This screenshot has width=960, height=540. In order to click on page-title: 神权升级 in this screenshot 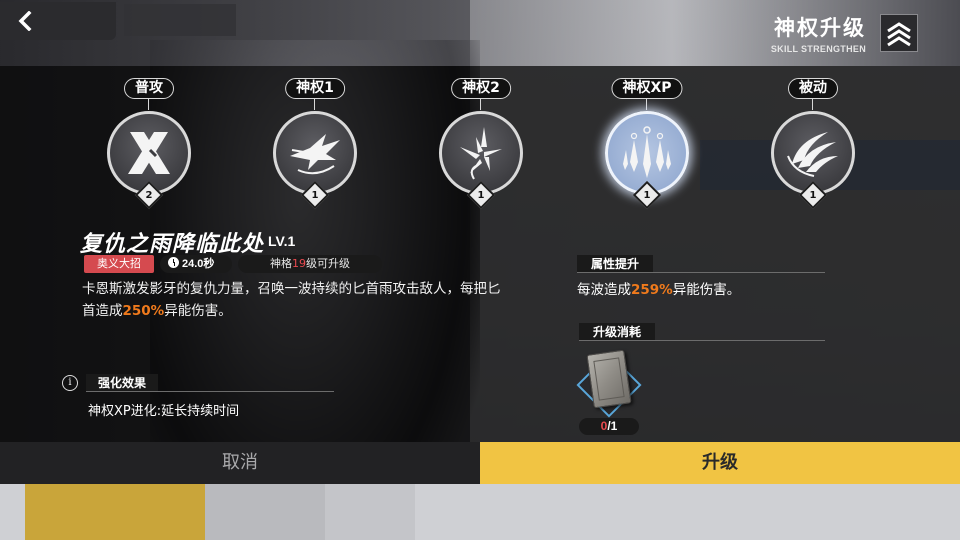, I will do `click(820, 28)`.